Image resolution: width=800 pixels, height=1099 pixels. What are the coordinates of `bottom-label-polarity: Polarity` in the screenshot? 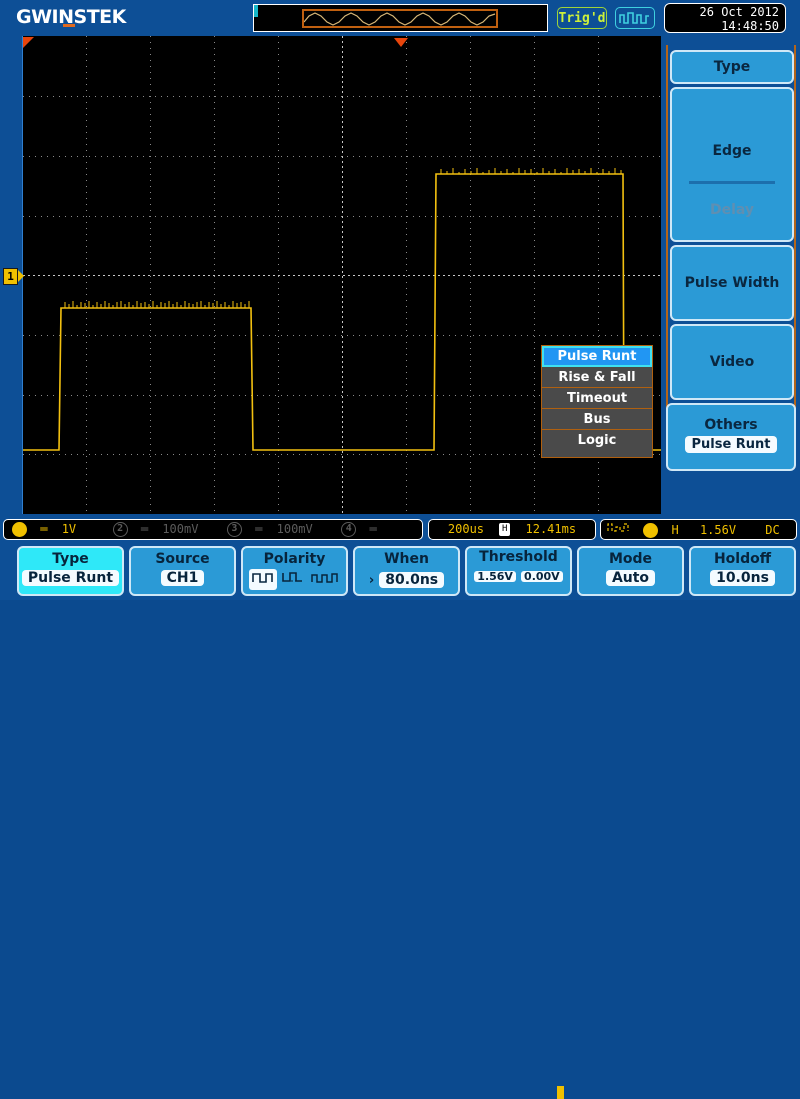 It's located at (294, 559).